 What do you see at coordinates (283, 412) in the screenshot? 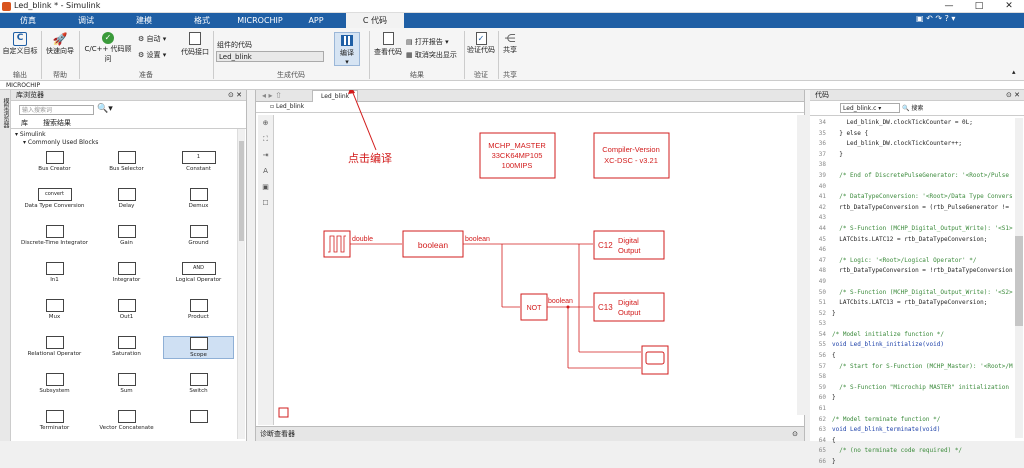
I see `model-info-icon` at bounding box center [283, 412].